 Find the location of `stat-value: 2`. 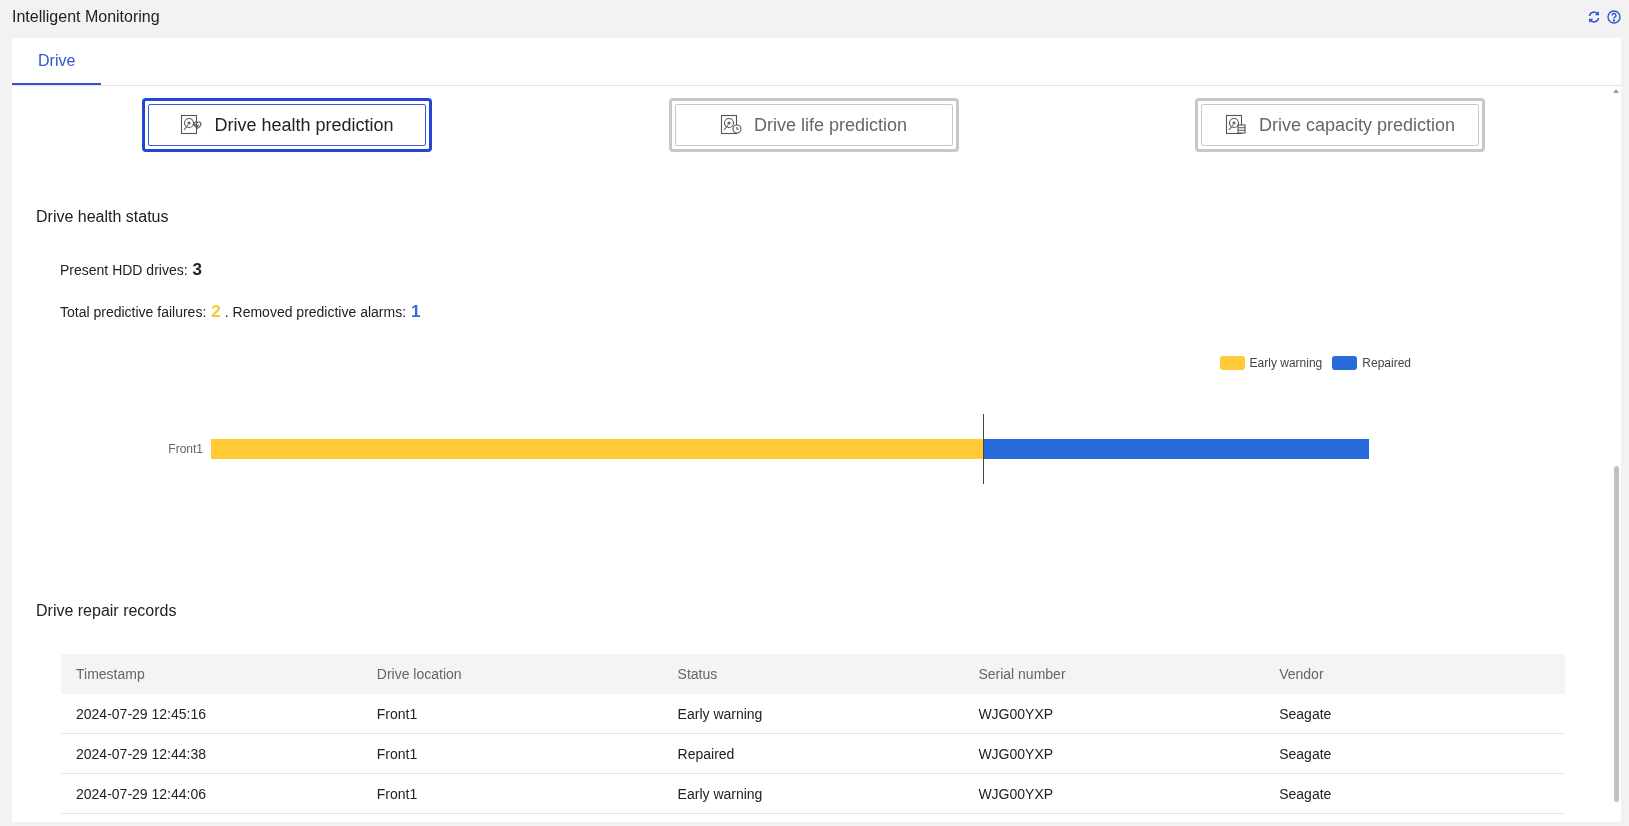

stat-value: 2 is located at coordinates (216, 312).